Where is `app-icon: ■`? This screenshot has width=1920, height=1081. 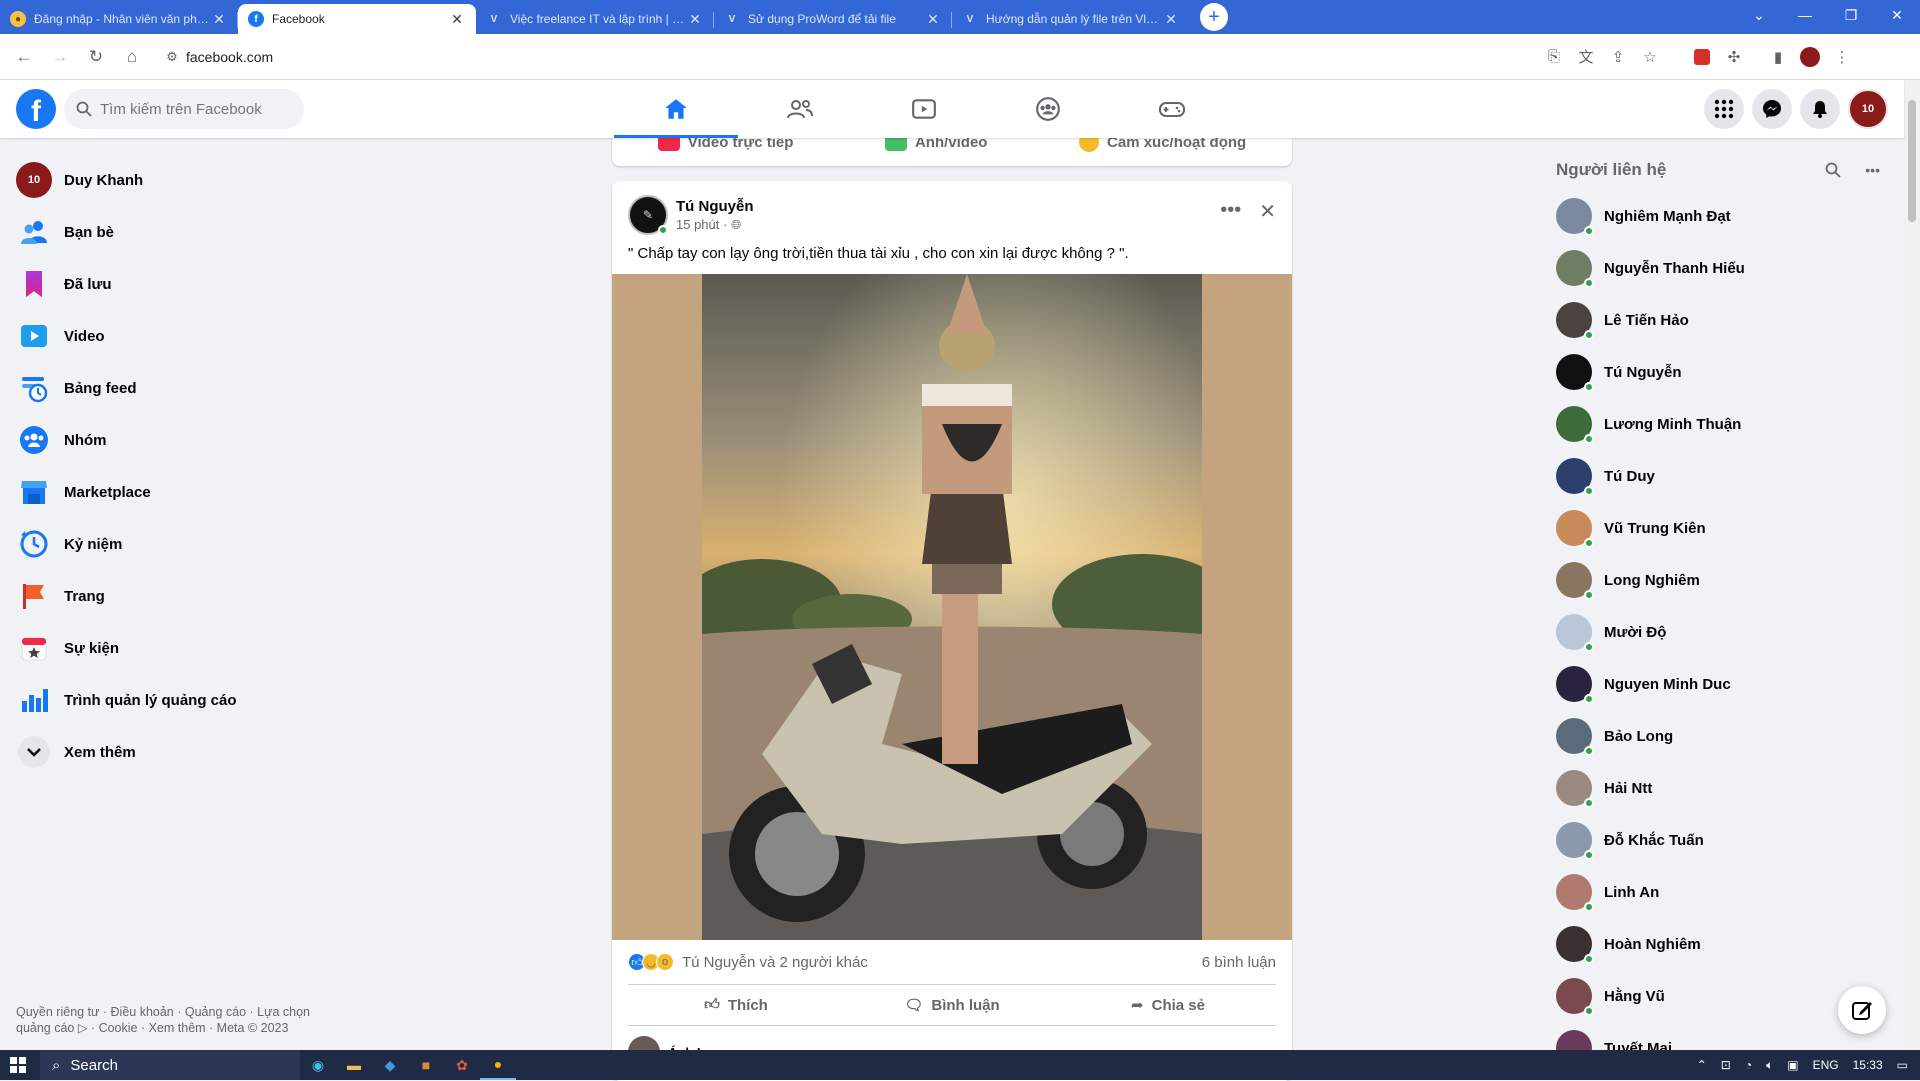
app-icon: ■ is located at coordinates (426, 1065).